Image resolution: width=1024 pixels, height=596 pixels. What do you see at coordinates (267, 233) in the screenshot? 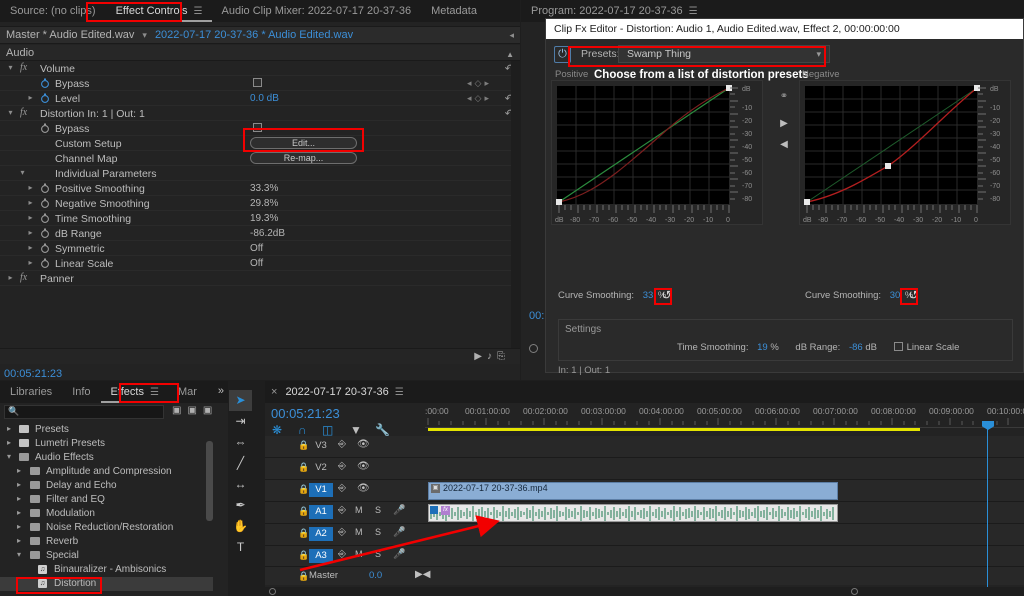
I see `fx-row-value: -86.2dB` at bounding box center [267, 233].